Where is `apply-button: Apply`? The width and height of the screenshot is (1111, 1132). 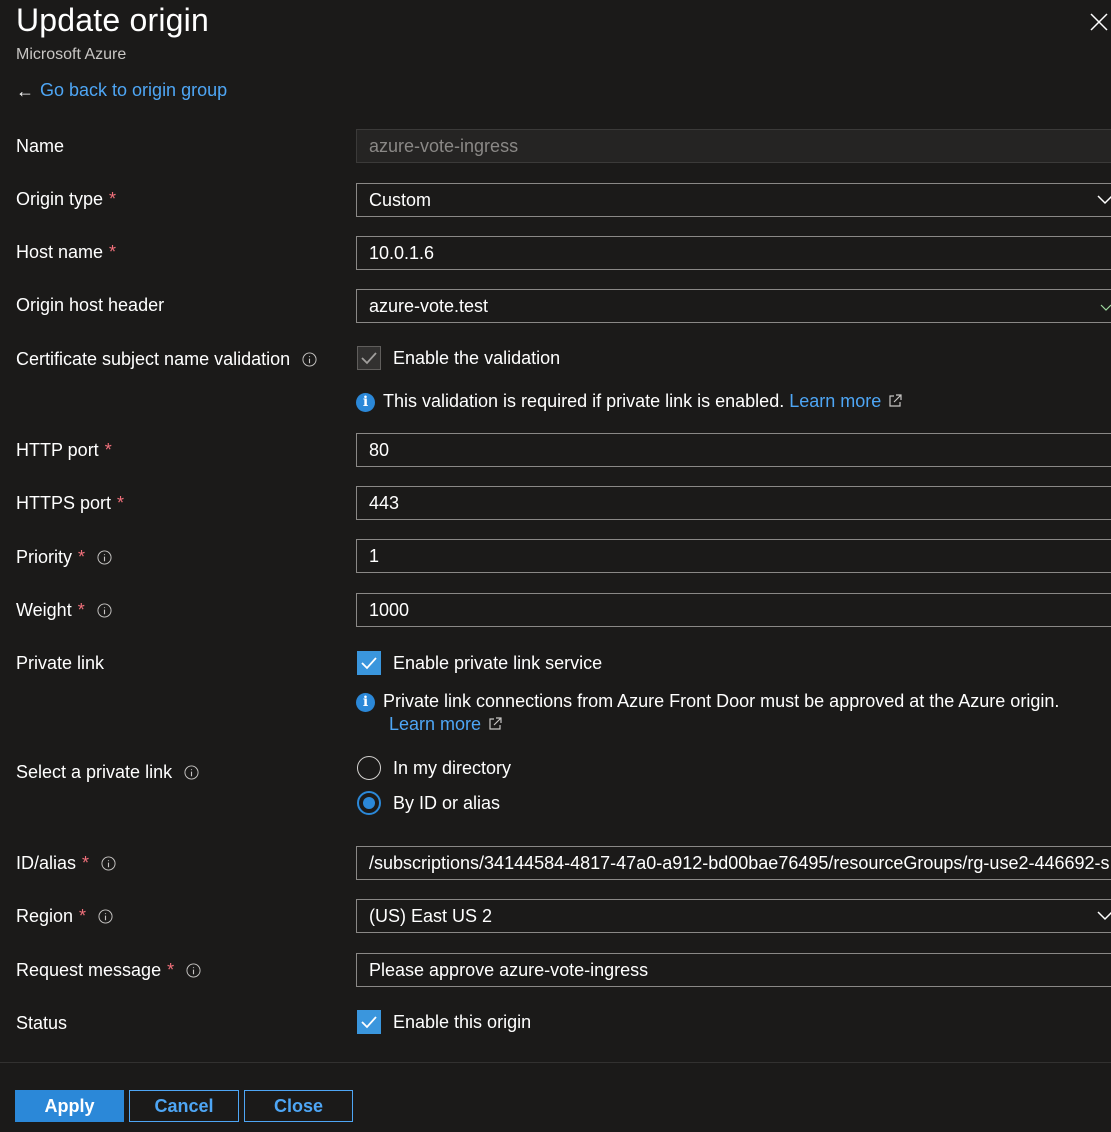 apply-button: Apply is located at coordinates (69, 1106).